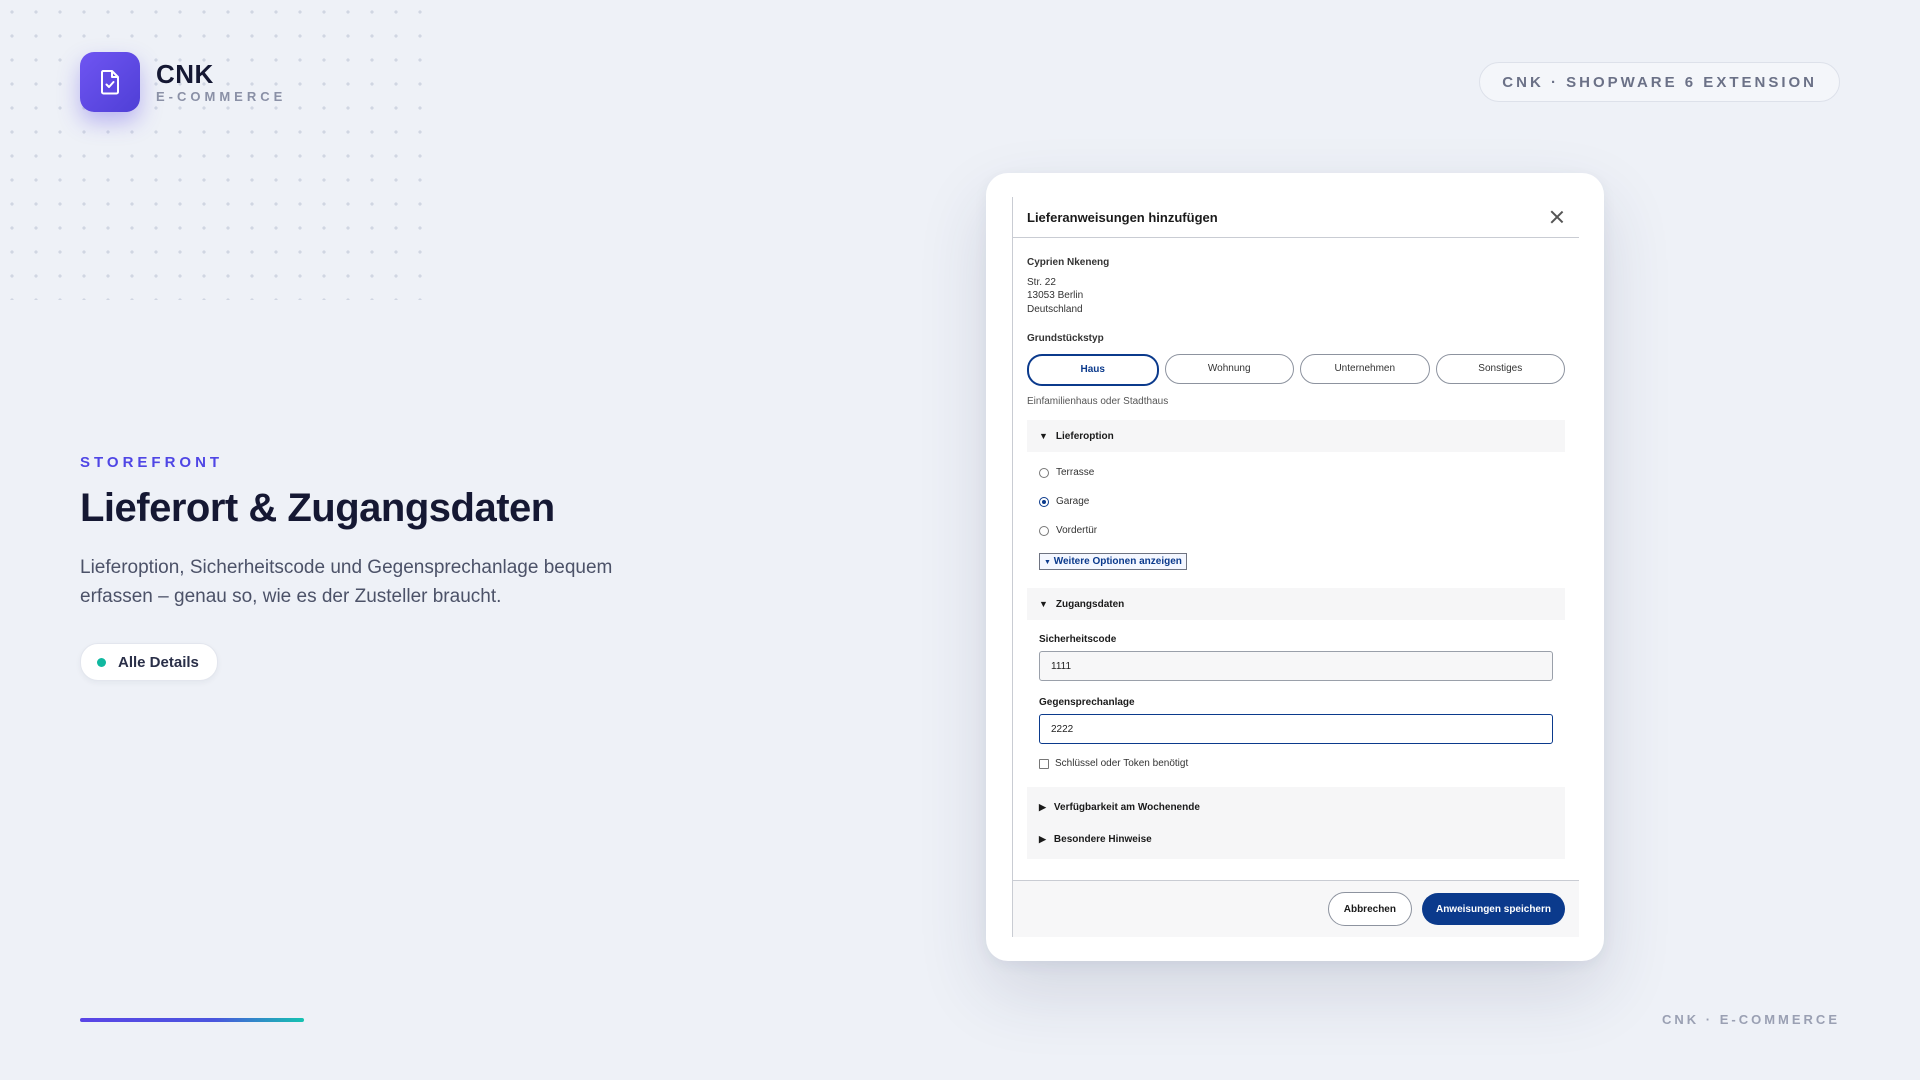 The image size is (1920, 1080). Describe the element at coordinates (1055, 309) in the screenshot. I see `address-country: Deutschland` at that location.